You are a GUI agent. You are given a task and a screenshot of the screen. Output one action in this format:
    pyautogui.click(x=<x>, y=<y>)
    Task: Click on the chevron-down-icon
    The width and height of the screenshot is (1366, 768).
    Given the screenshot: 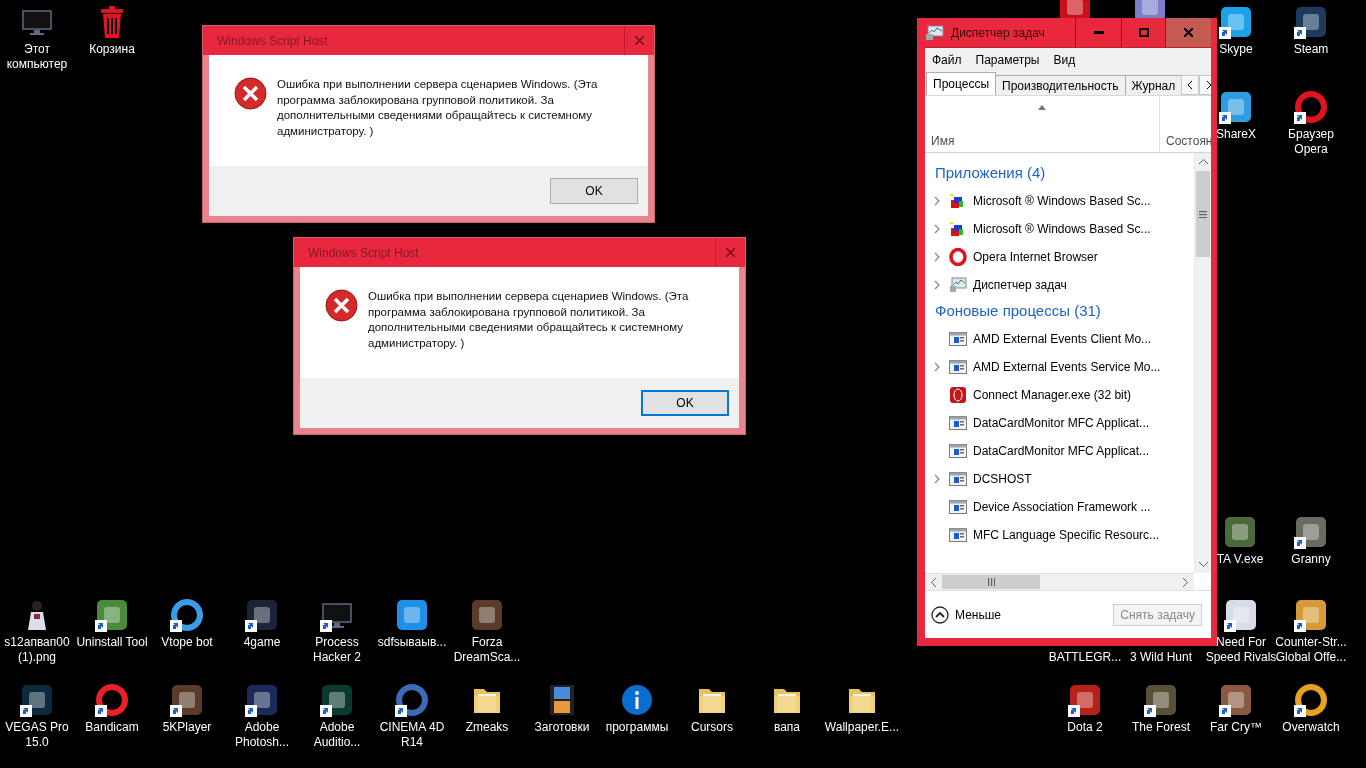 What is the action you would take?
    pyautogui.click(x=1203, y=564)
    